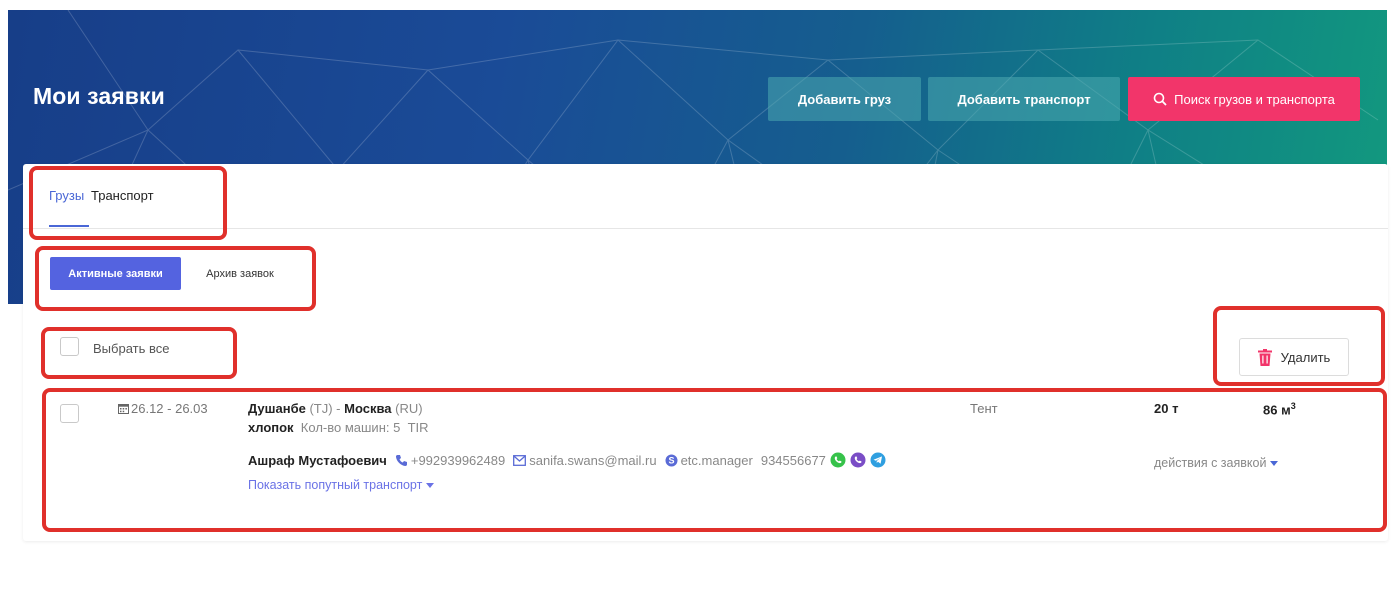 Image resolution: width=1395 pixels, height=595 pixels. What do you see at coordinates (115, 273) in the screenshot?
I see `active-requests-button: Активные заявки` at bounding box center [115, 273].